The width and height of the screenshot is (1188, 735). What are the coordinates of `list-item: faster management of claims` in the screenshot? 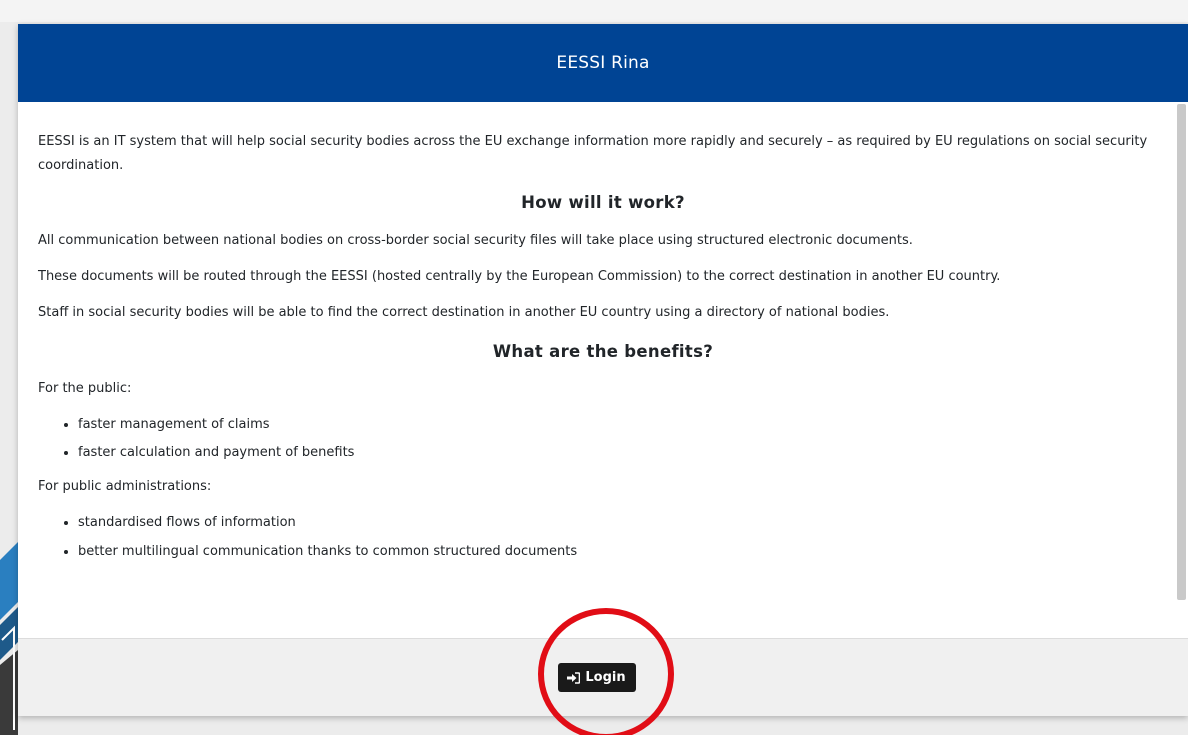 It's located at (623, 425).